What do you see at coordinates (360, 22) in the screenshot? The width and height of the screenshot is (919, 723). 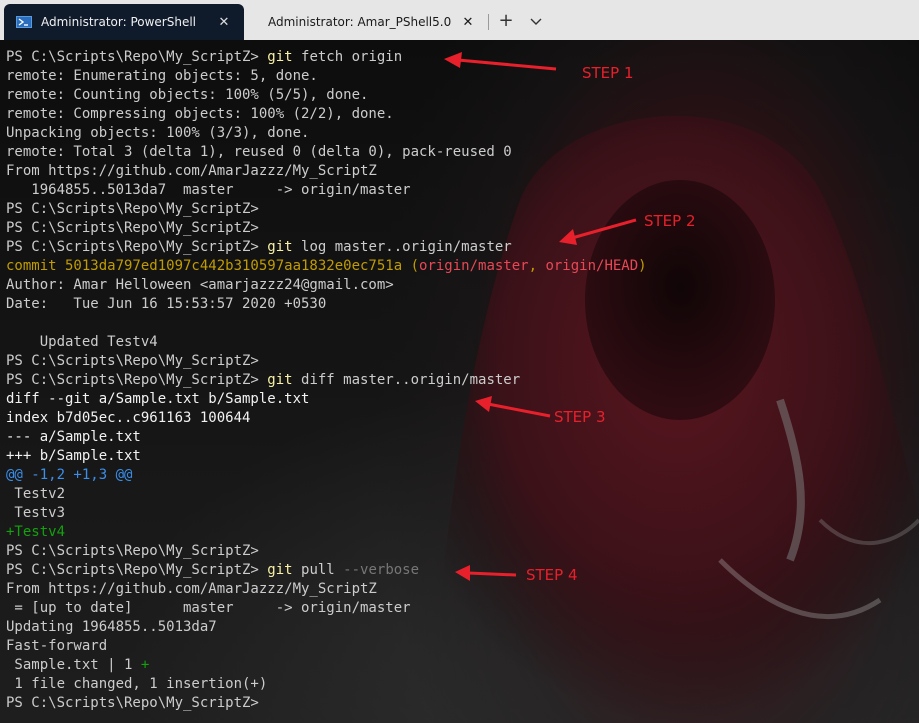 I see `tab-title: Administrator: Amar_PShell5.0` at bounding box center [360, 22].